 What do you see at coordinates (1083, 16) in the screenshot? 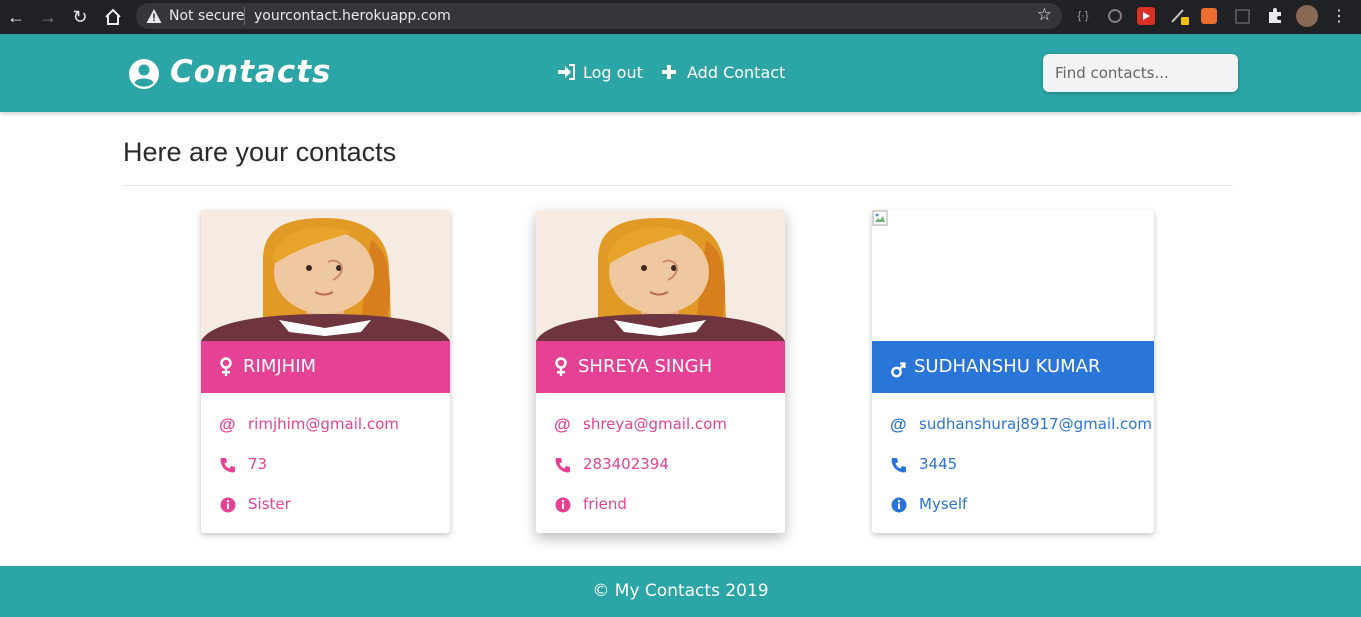
I see `extension-code-icon: {·}` at bounding box center [1083, 16].